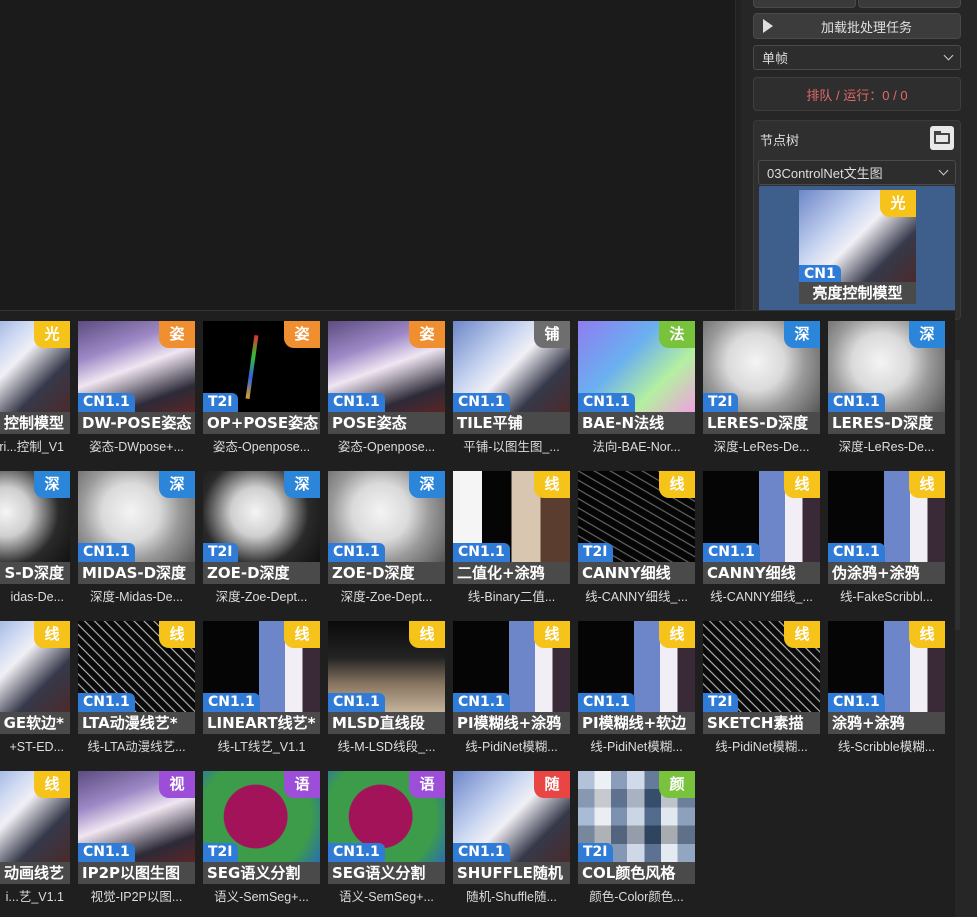 This screenshot has height=917, width=977. Describe the element at coordinates (857, 293) in the screenshot. I see `preview-caption: 亮度控制模型` at that location.